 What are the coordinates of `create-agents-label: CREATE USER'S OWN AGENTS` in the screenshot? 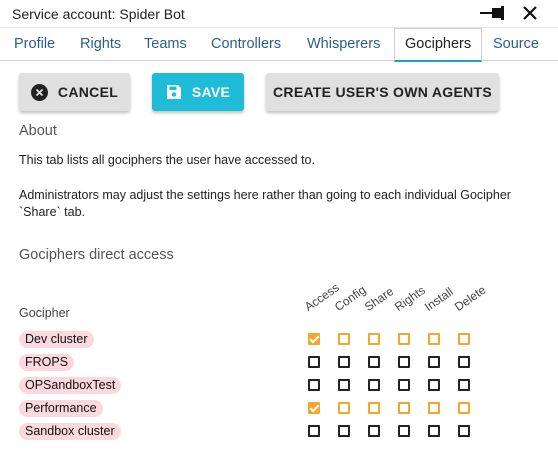 It's located at (382, 92).